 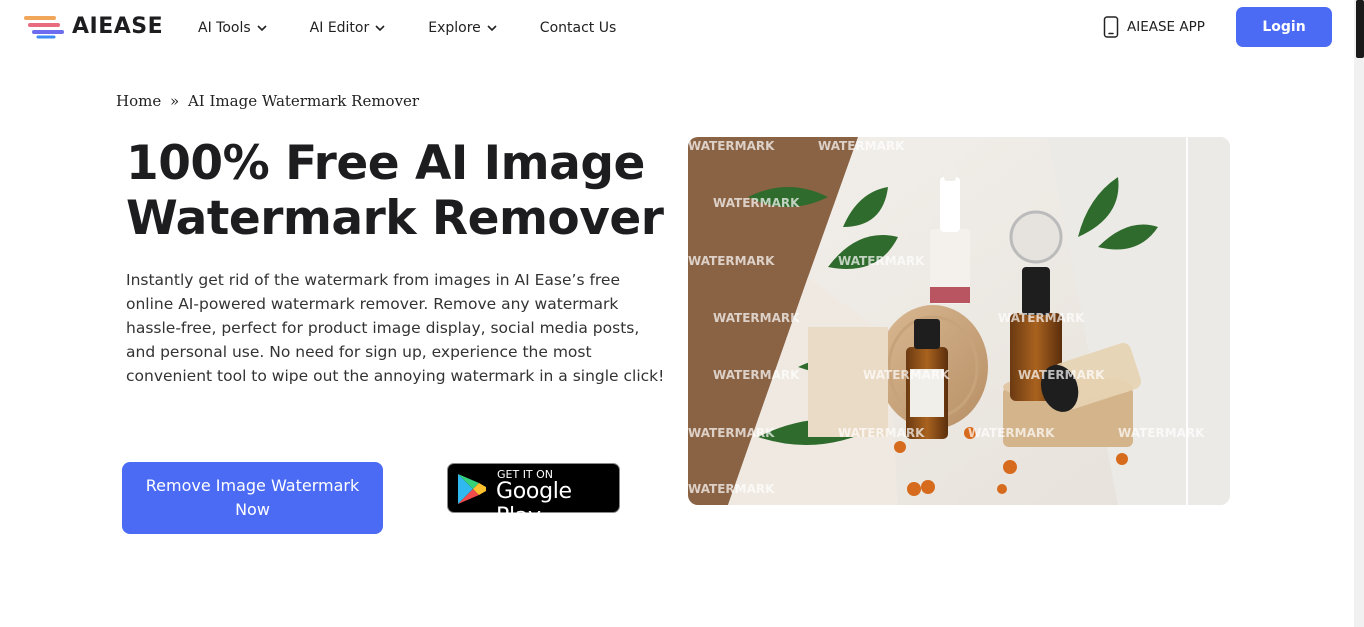 I want to click on page-title: 100% Free AI Image Watermark Remover, so click(x=406, y=191).